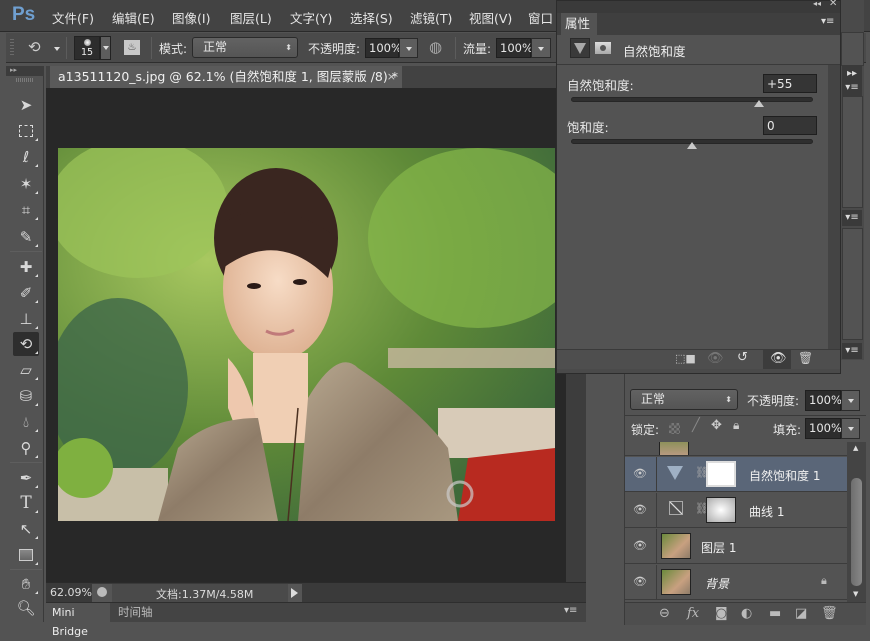 The width and height of the screenshot is (870, 641). I want to click on layers-scrollbar: ▲ ▼, so click(856, 522).